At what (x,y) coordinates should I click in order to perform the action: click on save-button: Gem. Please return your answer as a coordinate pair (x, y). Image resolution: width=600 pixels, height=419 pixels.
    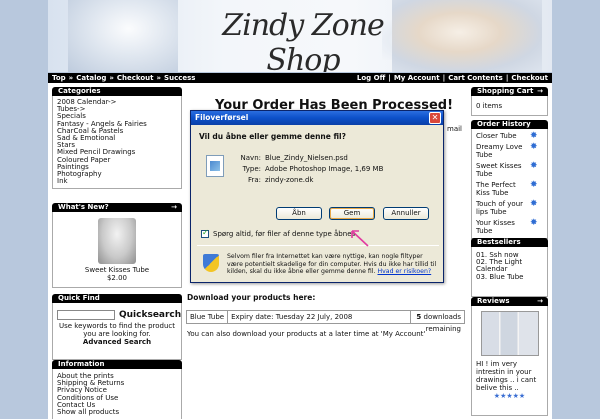
    Looking at the image, I should click on (352, 213).